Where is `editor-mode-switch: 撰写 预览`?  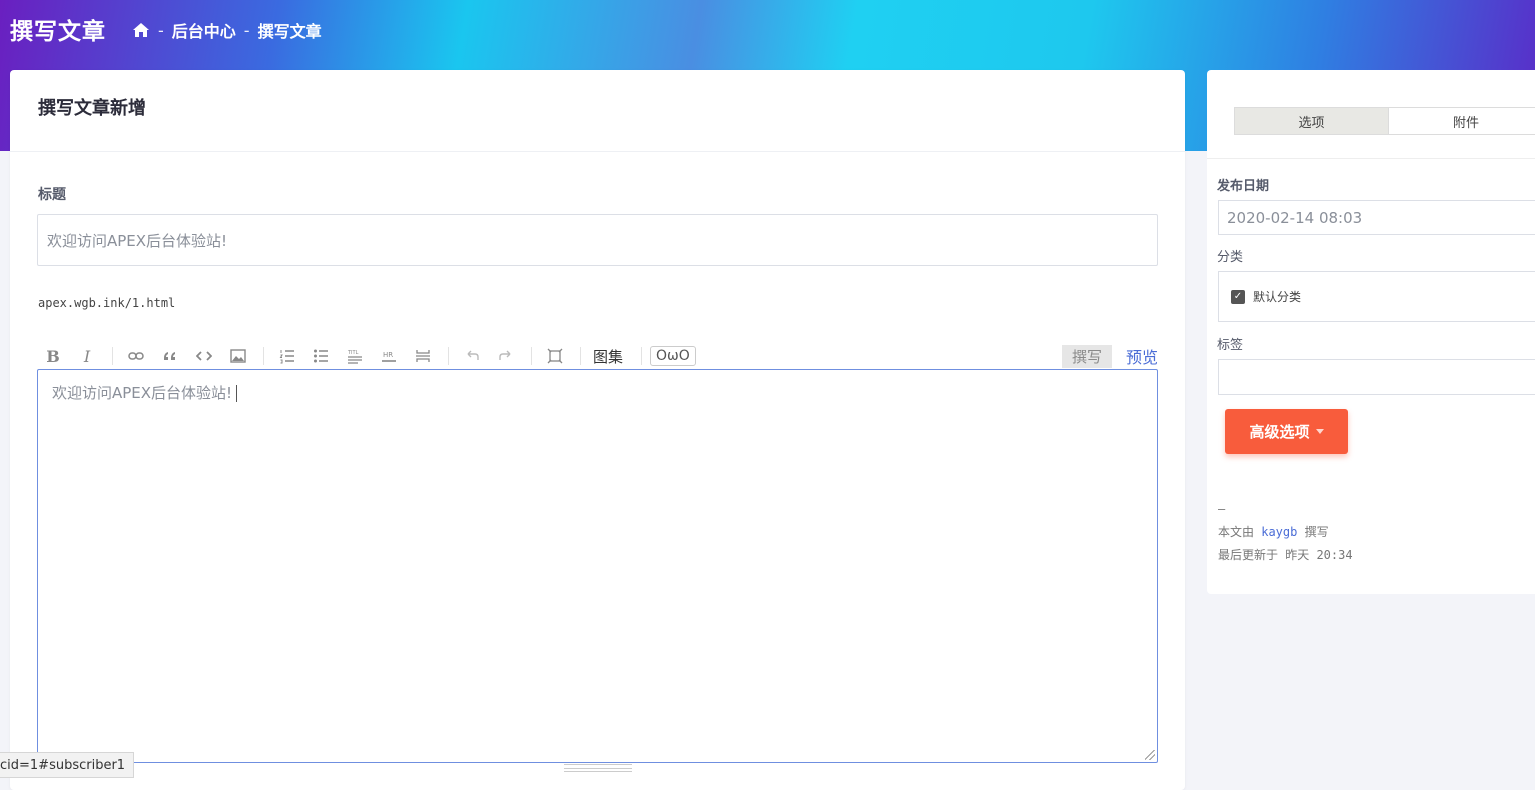 editor-mode-switch: 撰写 预览 is located at coordinates (1109, 356).